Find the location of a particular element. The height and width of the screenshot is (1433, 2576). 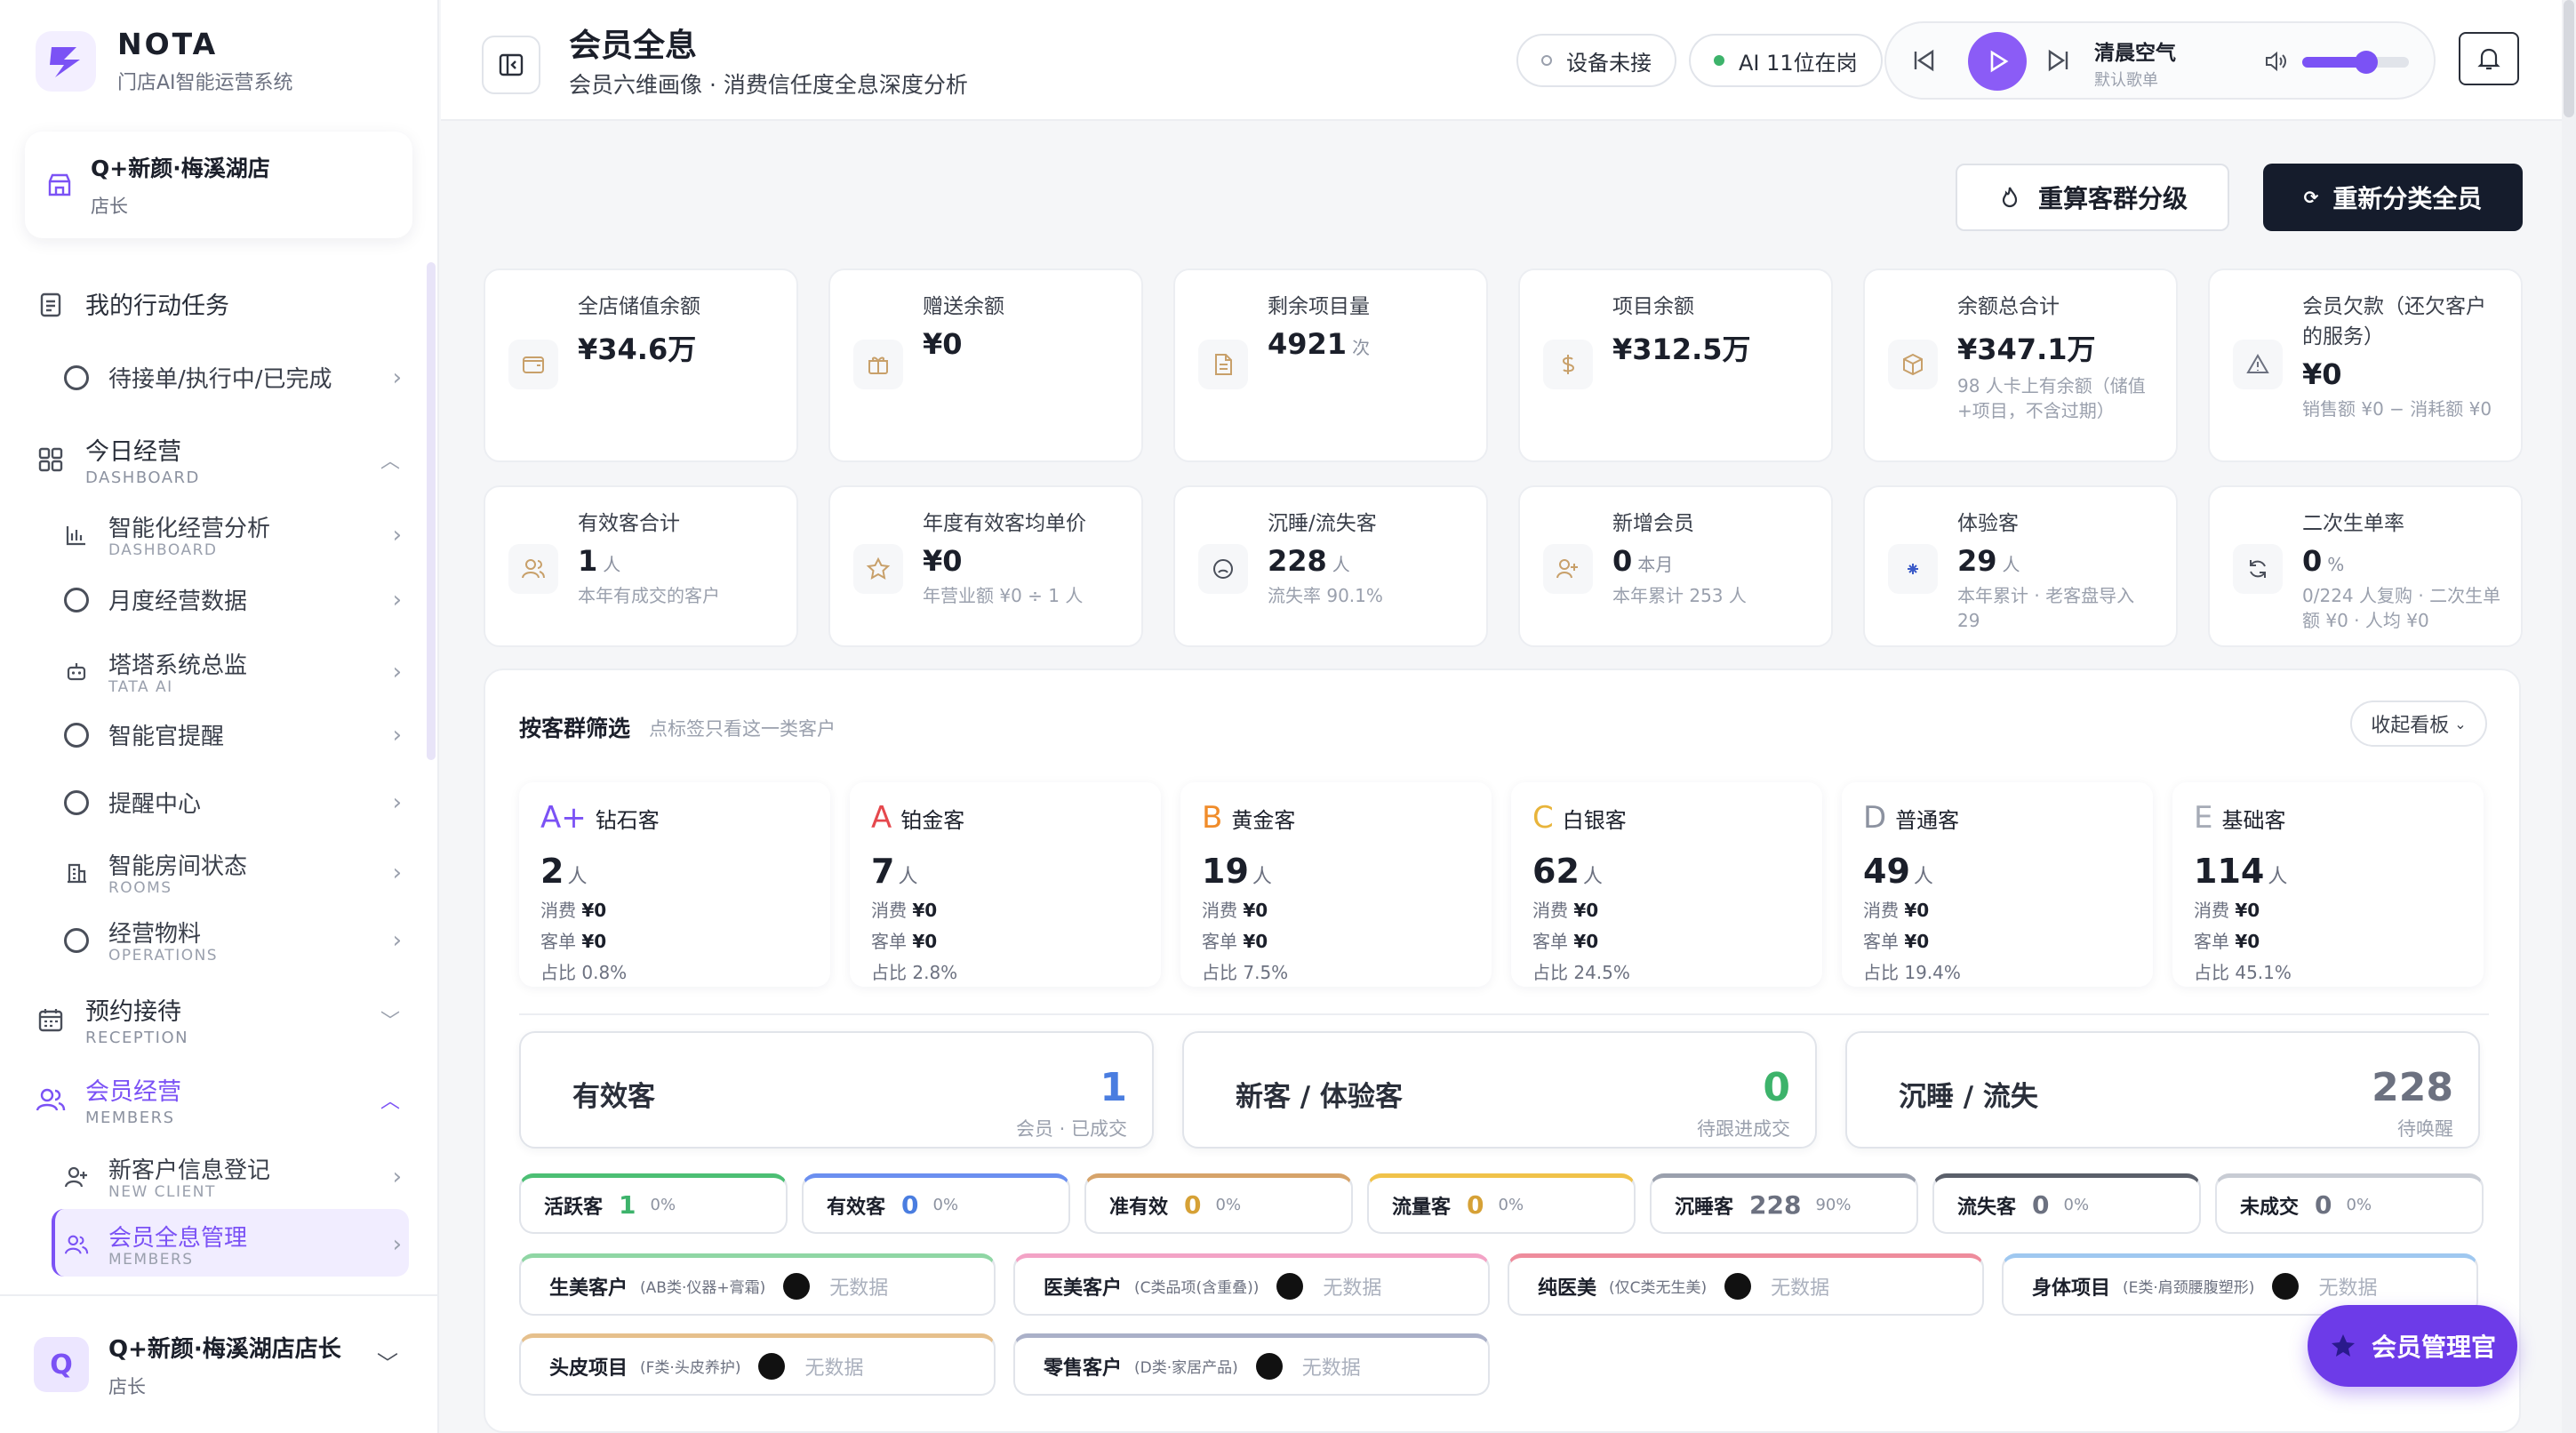

reclassify-all-button: ⟳ 重新分类全员 is located at coordinates (2393, 197).